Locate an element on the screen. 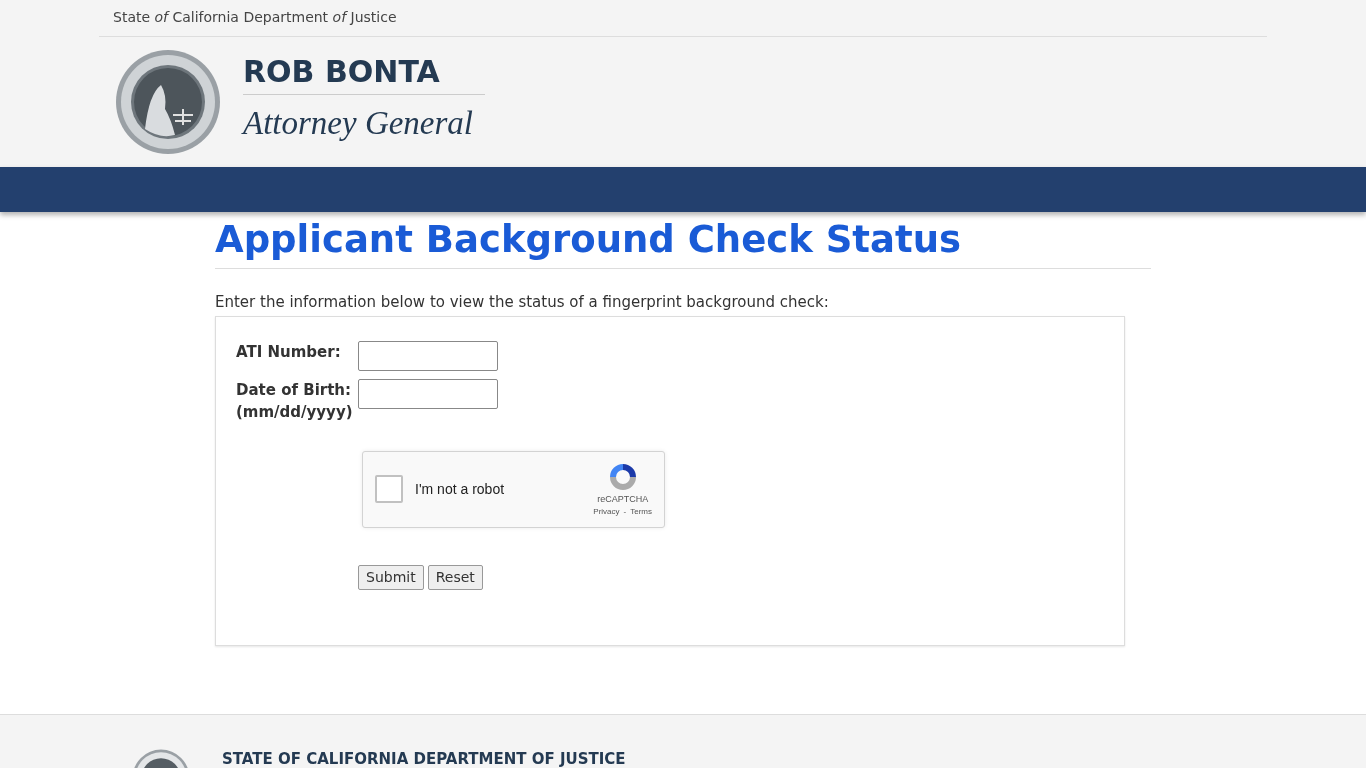  captcha-label: I'm not a robot is located at coordinates (460, 489).